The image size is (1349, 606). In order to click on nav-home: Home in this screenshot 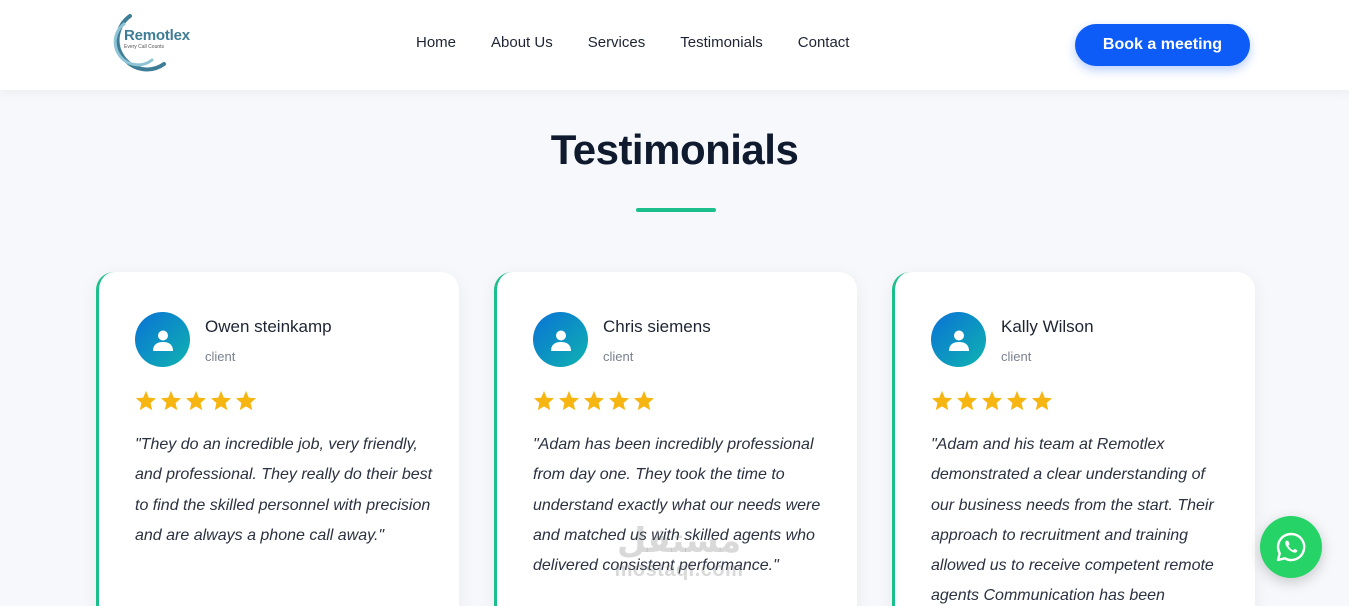, I will do `click(436, 42)`.